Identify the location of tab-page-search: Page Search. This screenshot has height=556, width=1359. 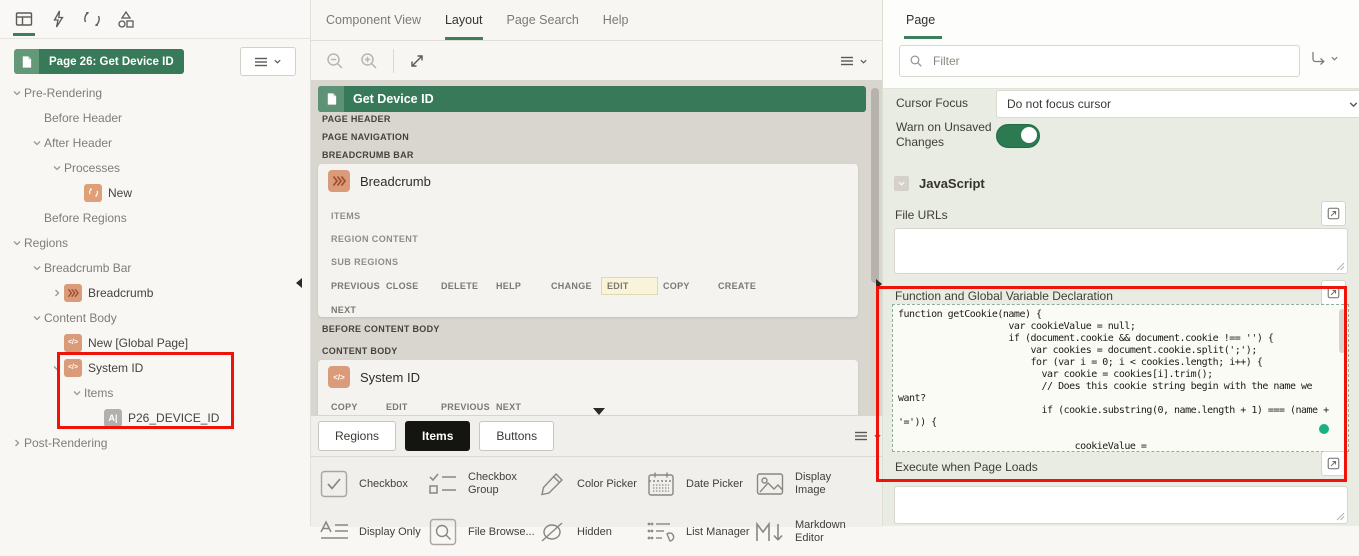
(543, 20).